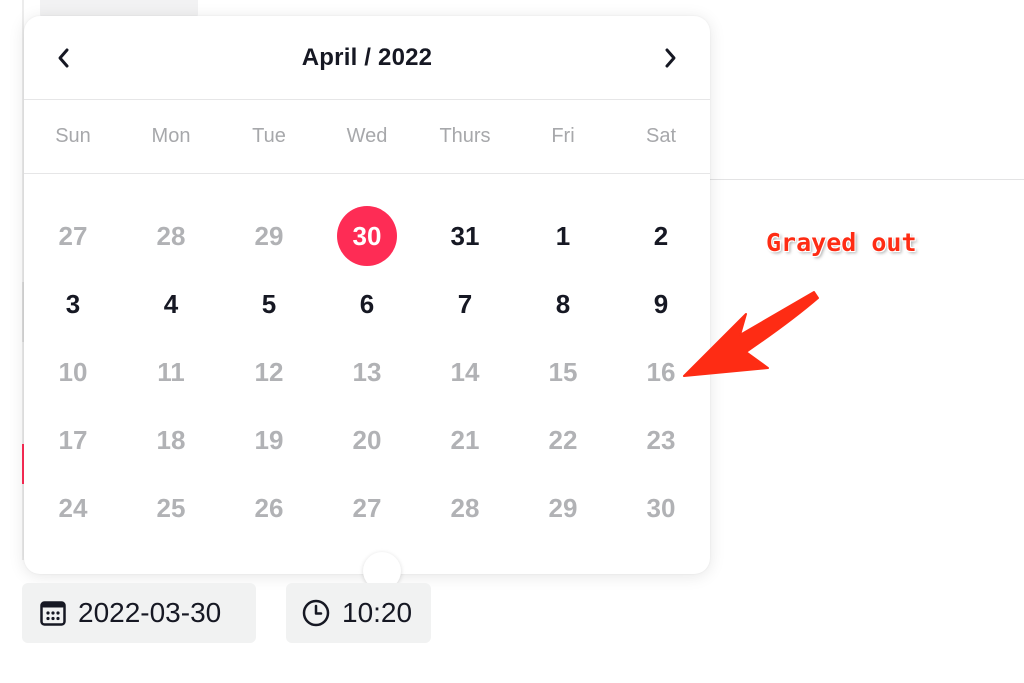 This screenshot has width=1024, height=683. I want to click on calendar-day-selected: 30, so click(367, 236).